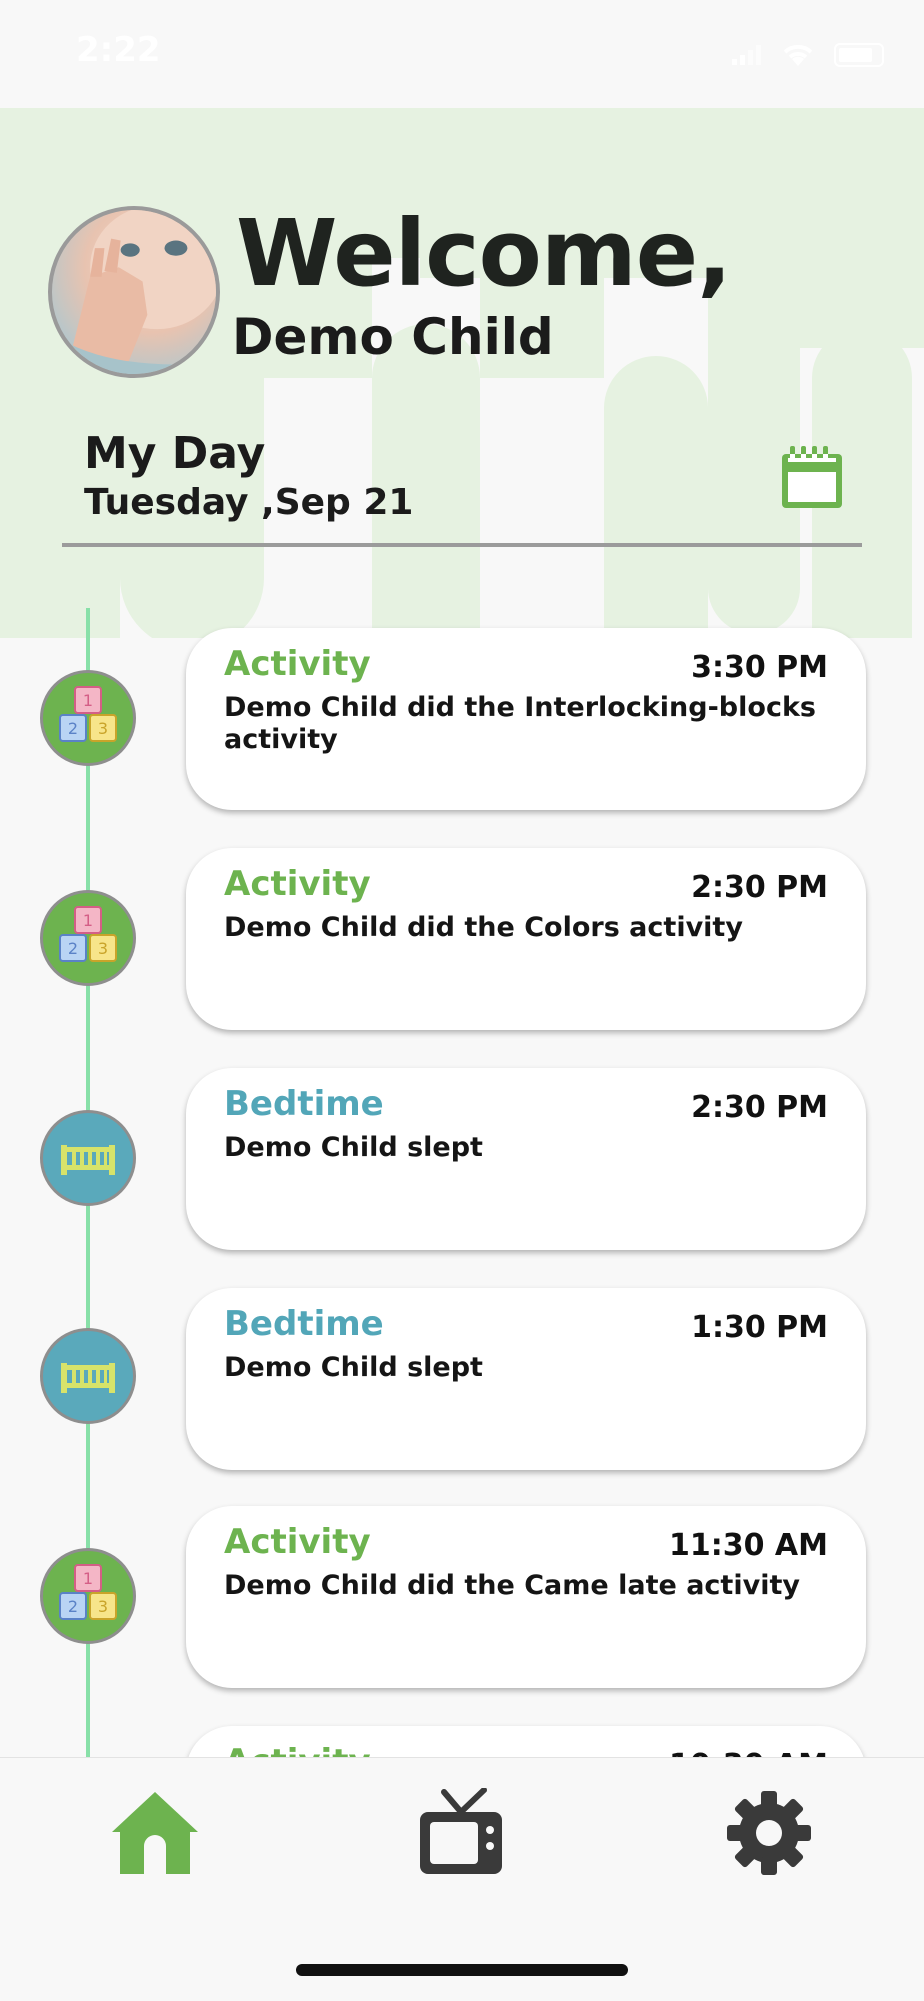  What do you see at coordinates (526, 1159) in the screenshot?
I see `timeline-card: Bedtime 2:30 PM Demo Child slept` at bounding box center [526, 1159].